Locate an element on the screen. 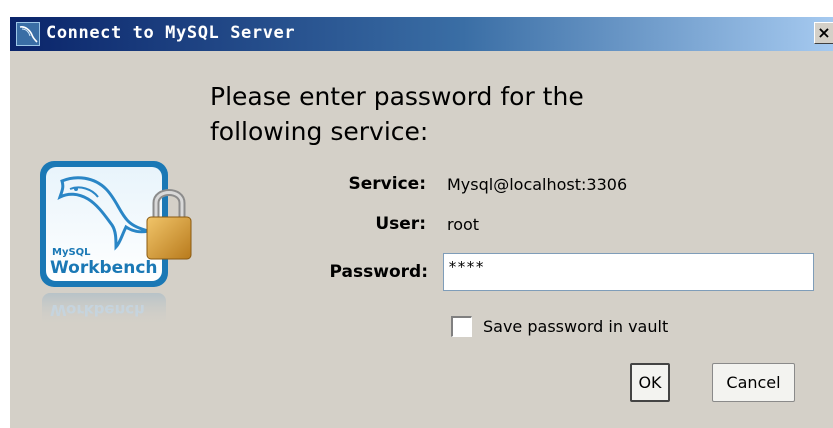  logo-brand-big: Workbench is located at coordinates (104, 268).